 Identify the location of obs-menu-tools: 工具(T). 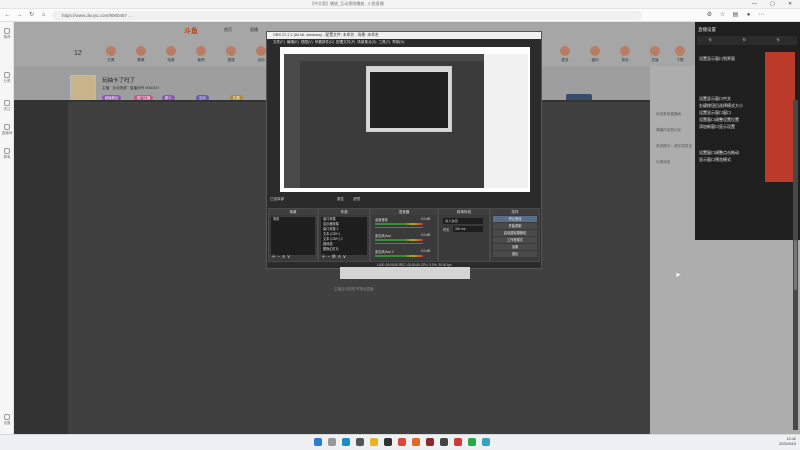
(384, 42).